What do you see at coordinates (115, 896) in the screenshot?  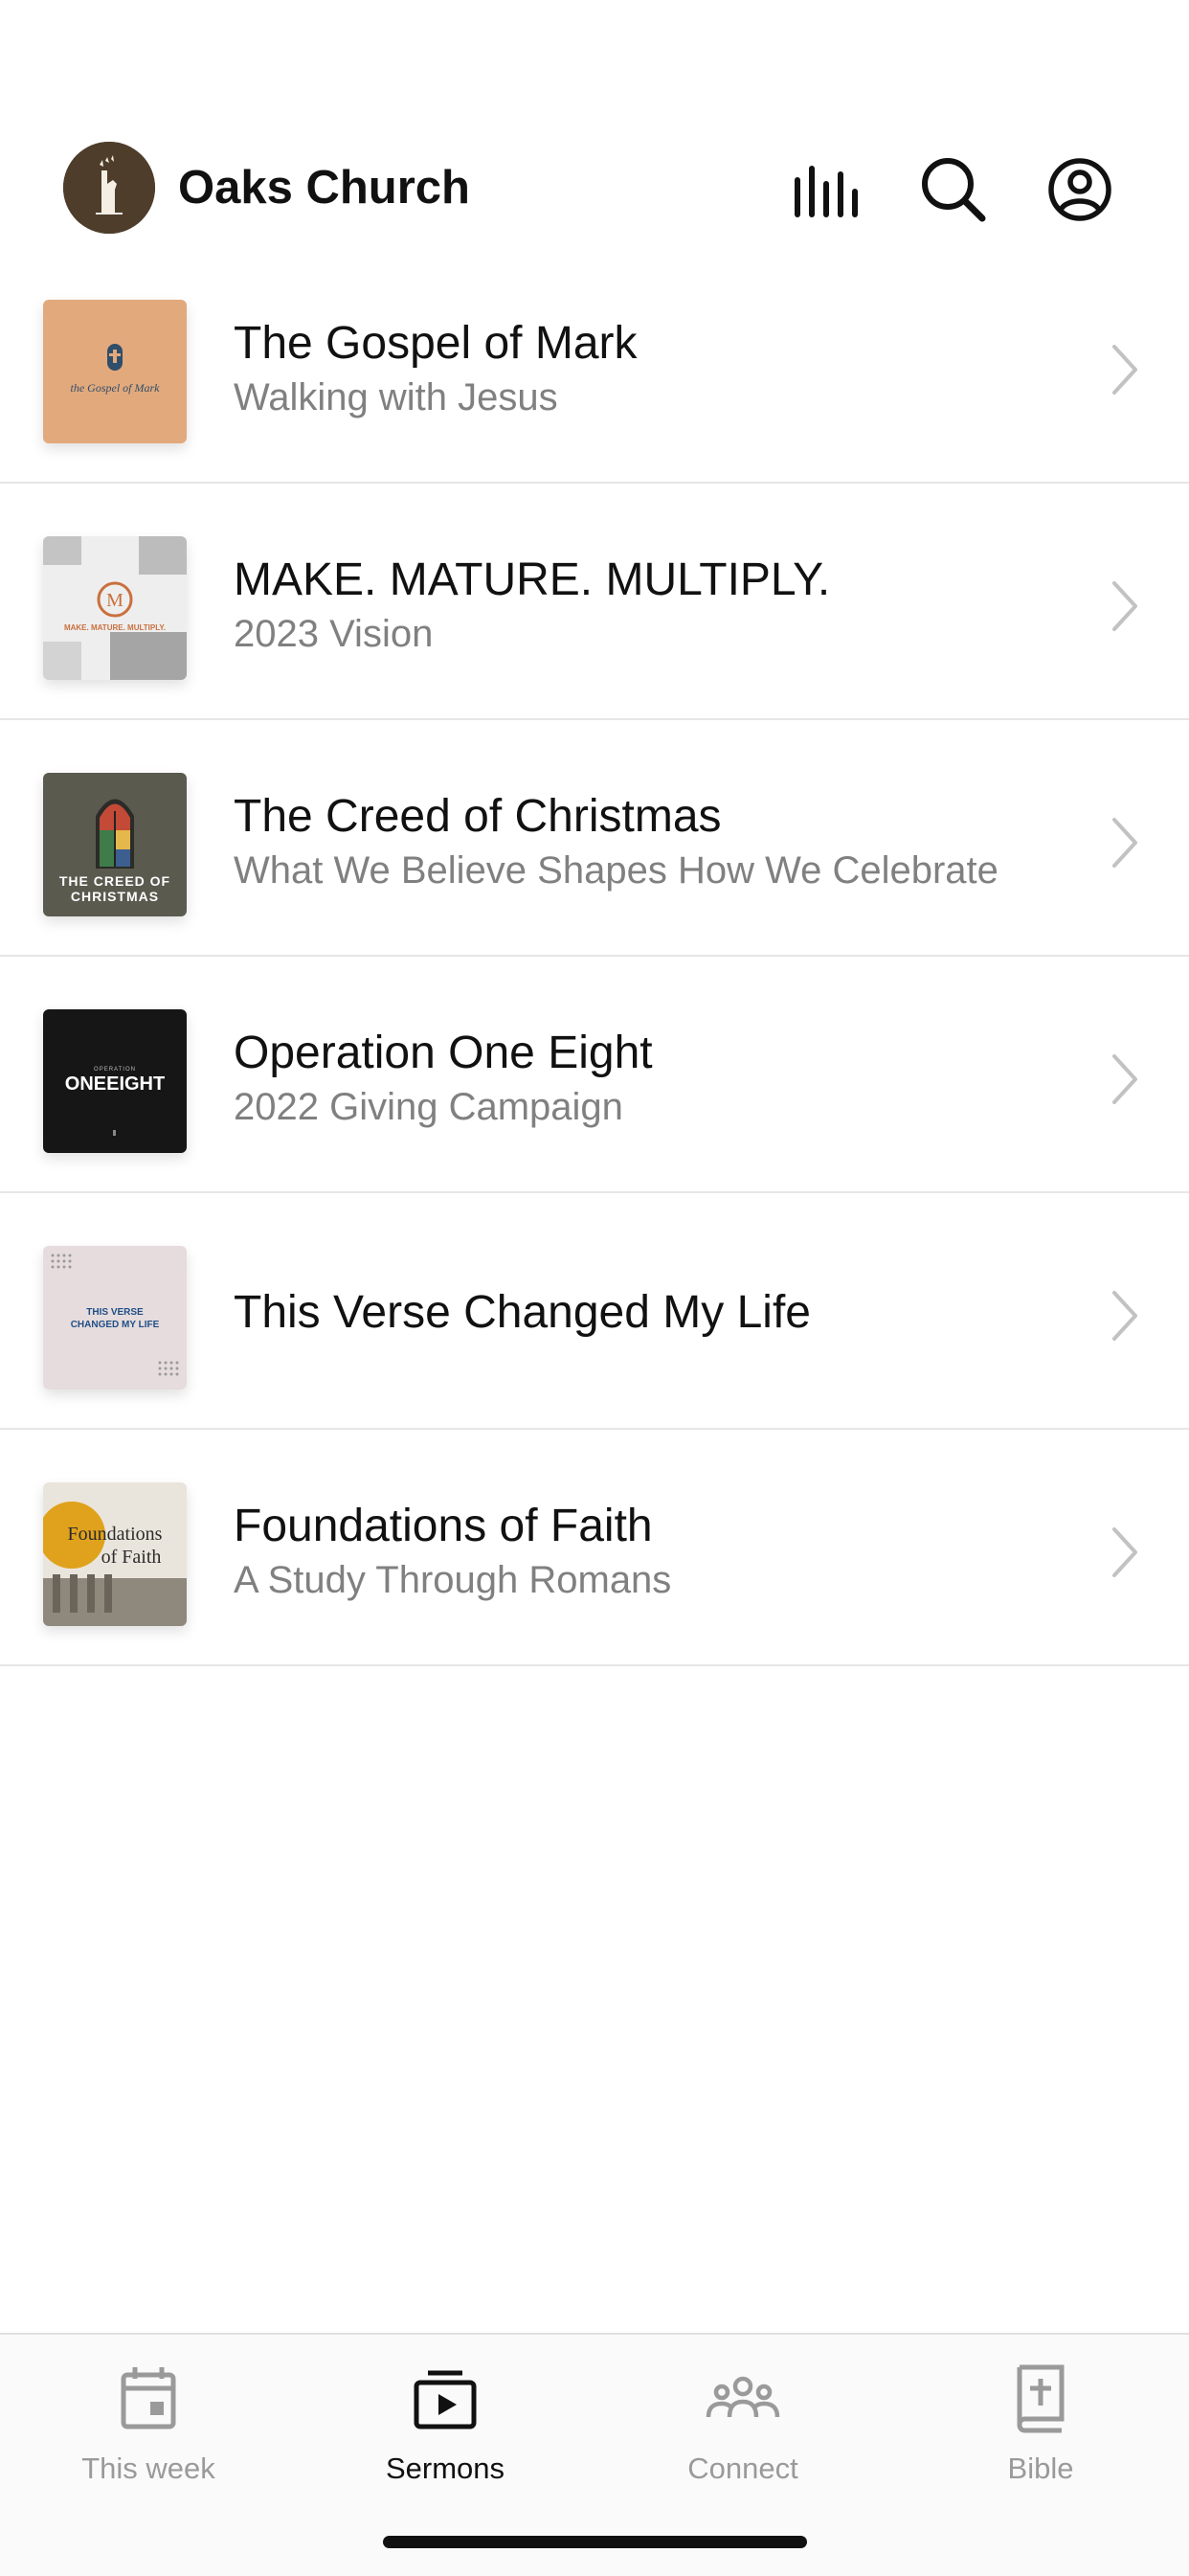 I see `svg-text: CHRISTMAS` at bounding box center [115, 896].